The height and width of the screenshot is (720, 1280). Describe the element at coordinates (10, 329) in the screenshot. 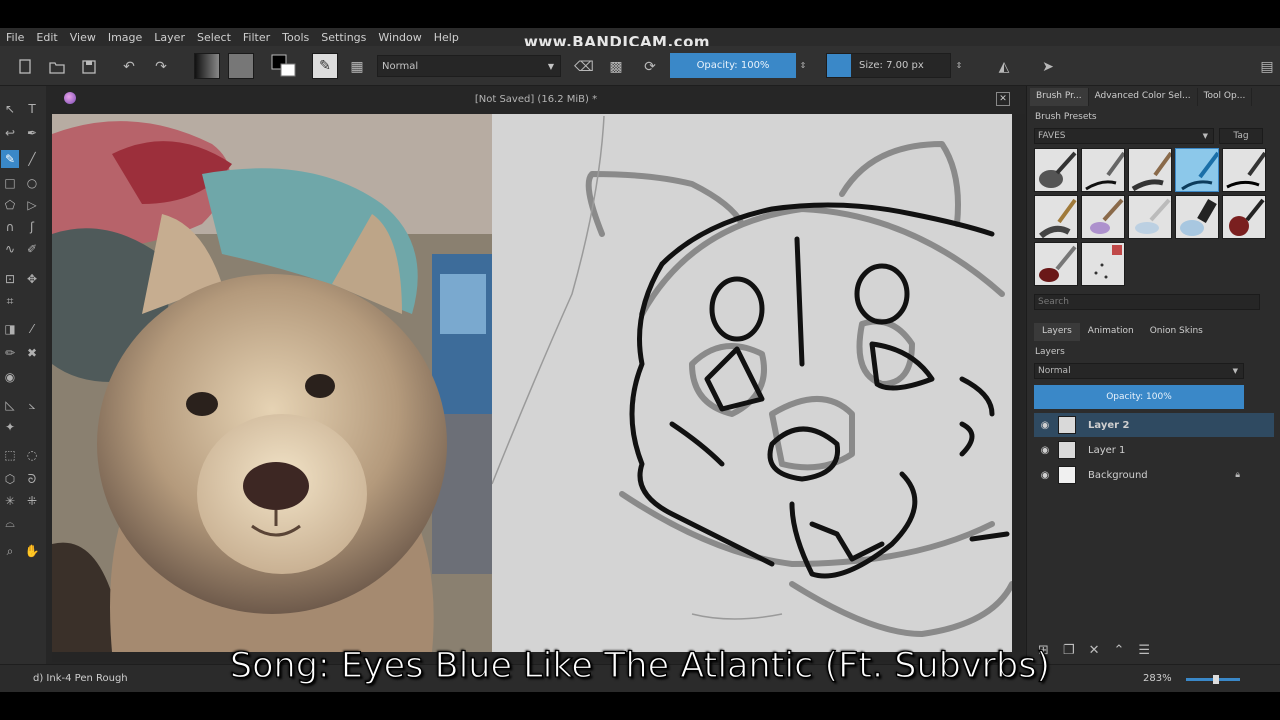

I see `gradient-tool-icon: ◨` at that location.